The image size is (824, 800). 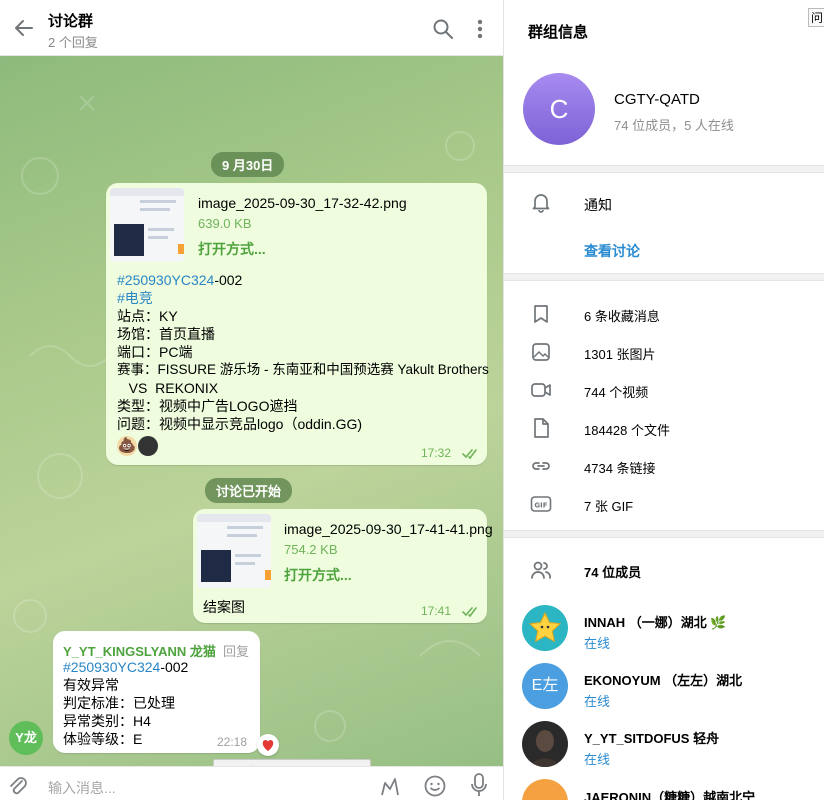 I want to click on svg-text: GIF, so click(x=540, y=506).